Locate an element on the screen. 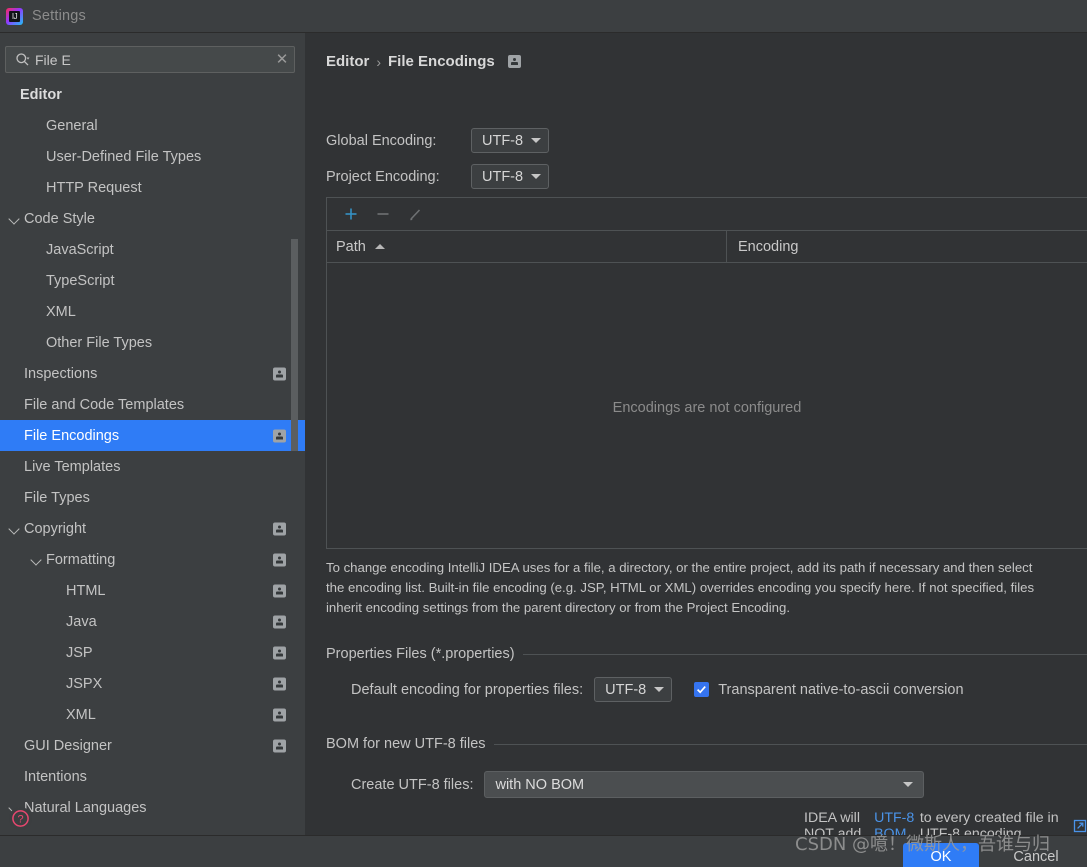  close-icon: ✕ is located at coordinates (282, 59).